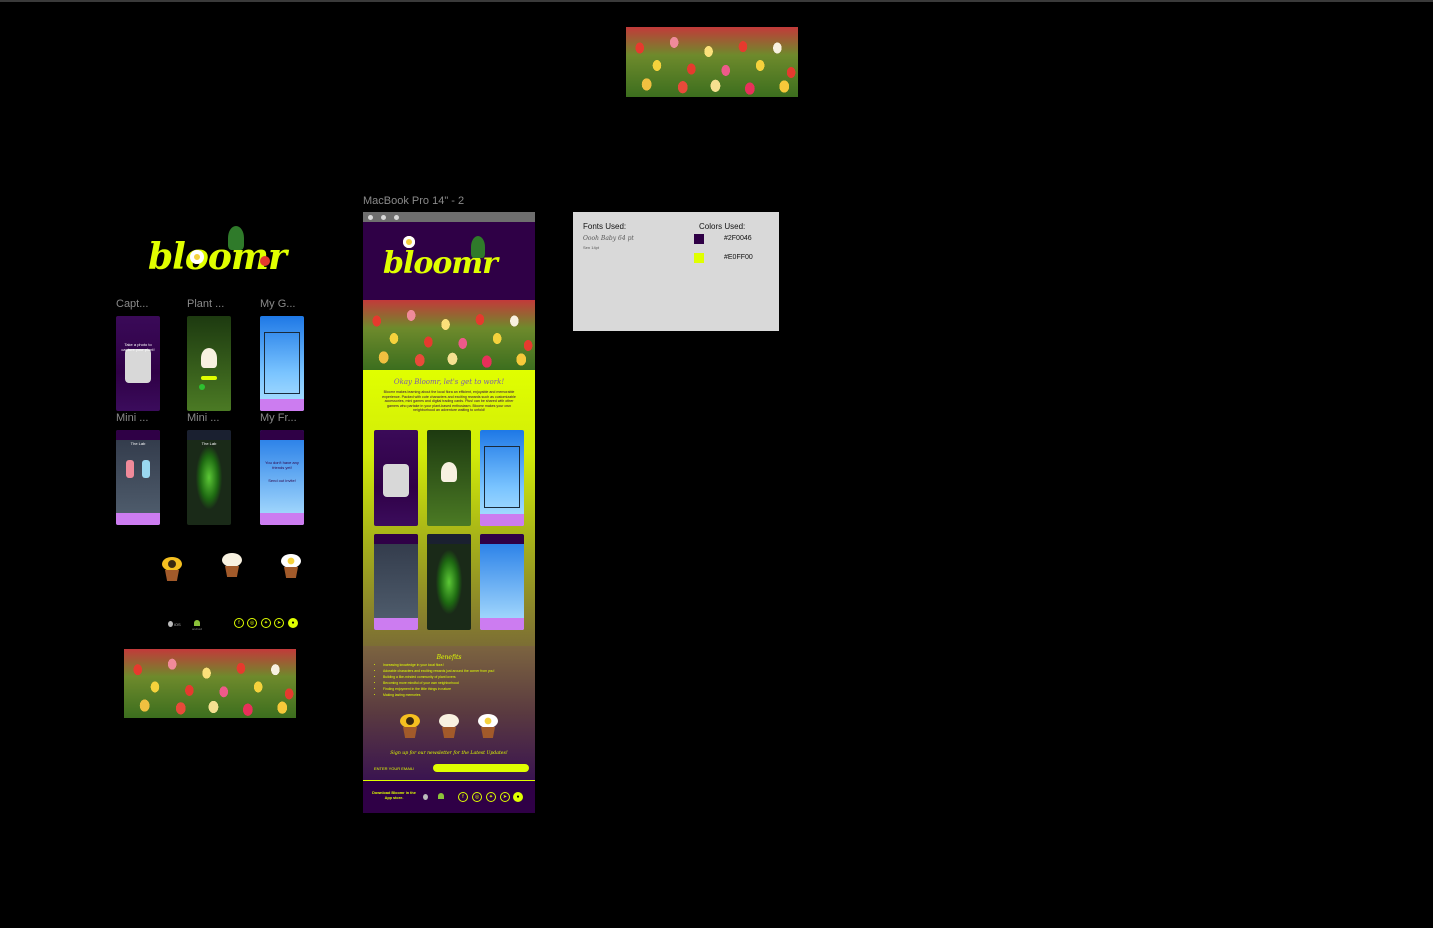 The image size is (1433, 928). What do you see at coordinates (716, 1) in the screenshot?
I see `top-border` at bounding box center [716, 1].